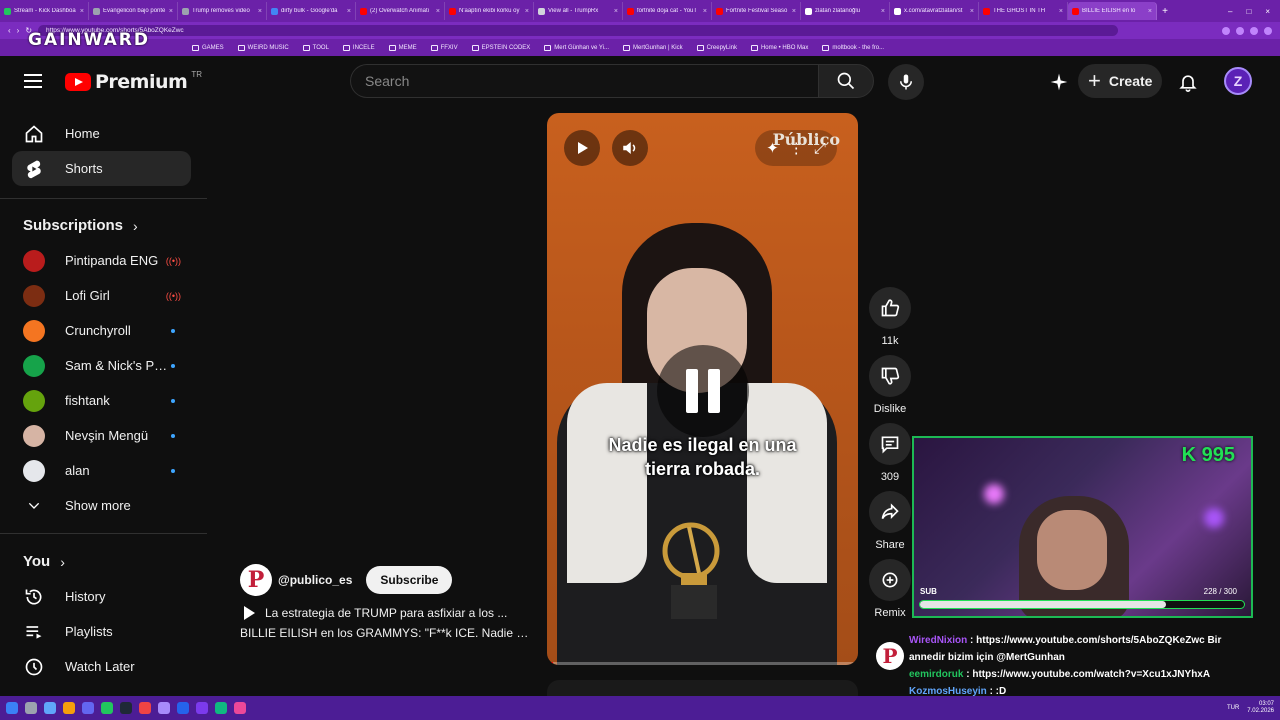  What do you see at coordinates (256, 580) in the screenshot?
I see `channel-avatar: P` at bounding box center [256, 580].